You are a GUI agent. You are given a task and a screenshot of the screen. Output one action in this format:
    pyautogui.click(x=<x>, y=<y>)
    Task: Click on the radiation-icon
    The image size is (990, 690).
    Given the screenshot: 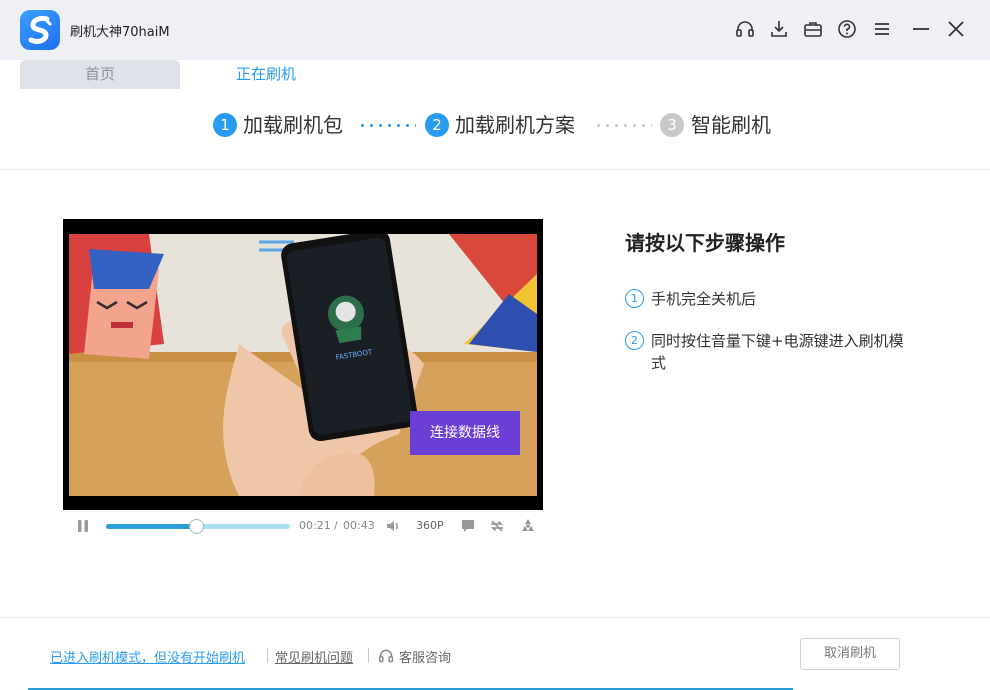 What is the action you would take?
    pyautogui.click(x=528, y=526)
    